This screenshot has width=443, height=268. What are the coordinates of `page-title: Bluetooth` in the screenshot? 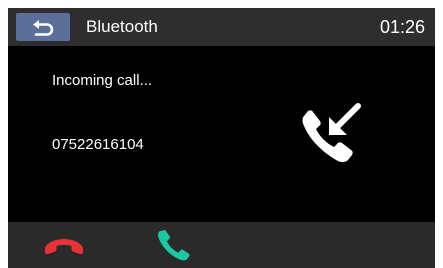 It's located at (122, 26).